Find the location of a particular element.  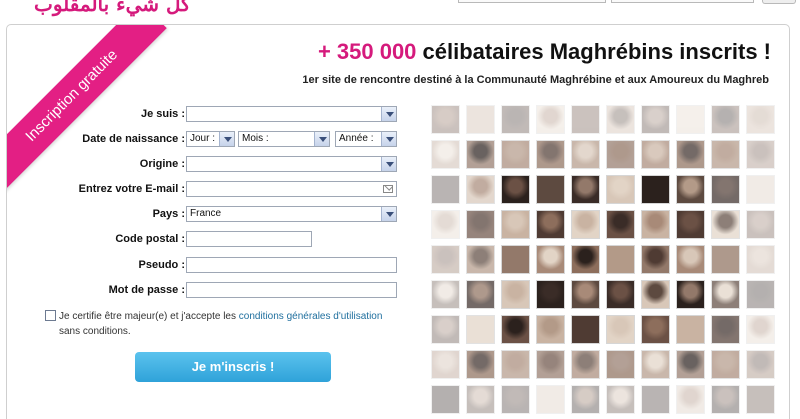

site-logo: كل شيء بالمقلوب is located at coordinates (112, 8).